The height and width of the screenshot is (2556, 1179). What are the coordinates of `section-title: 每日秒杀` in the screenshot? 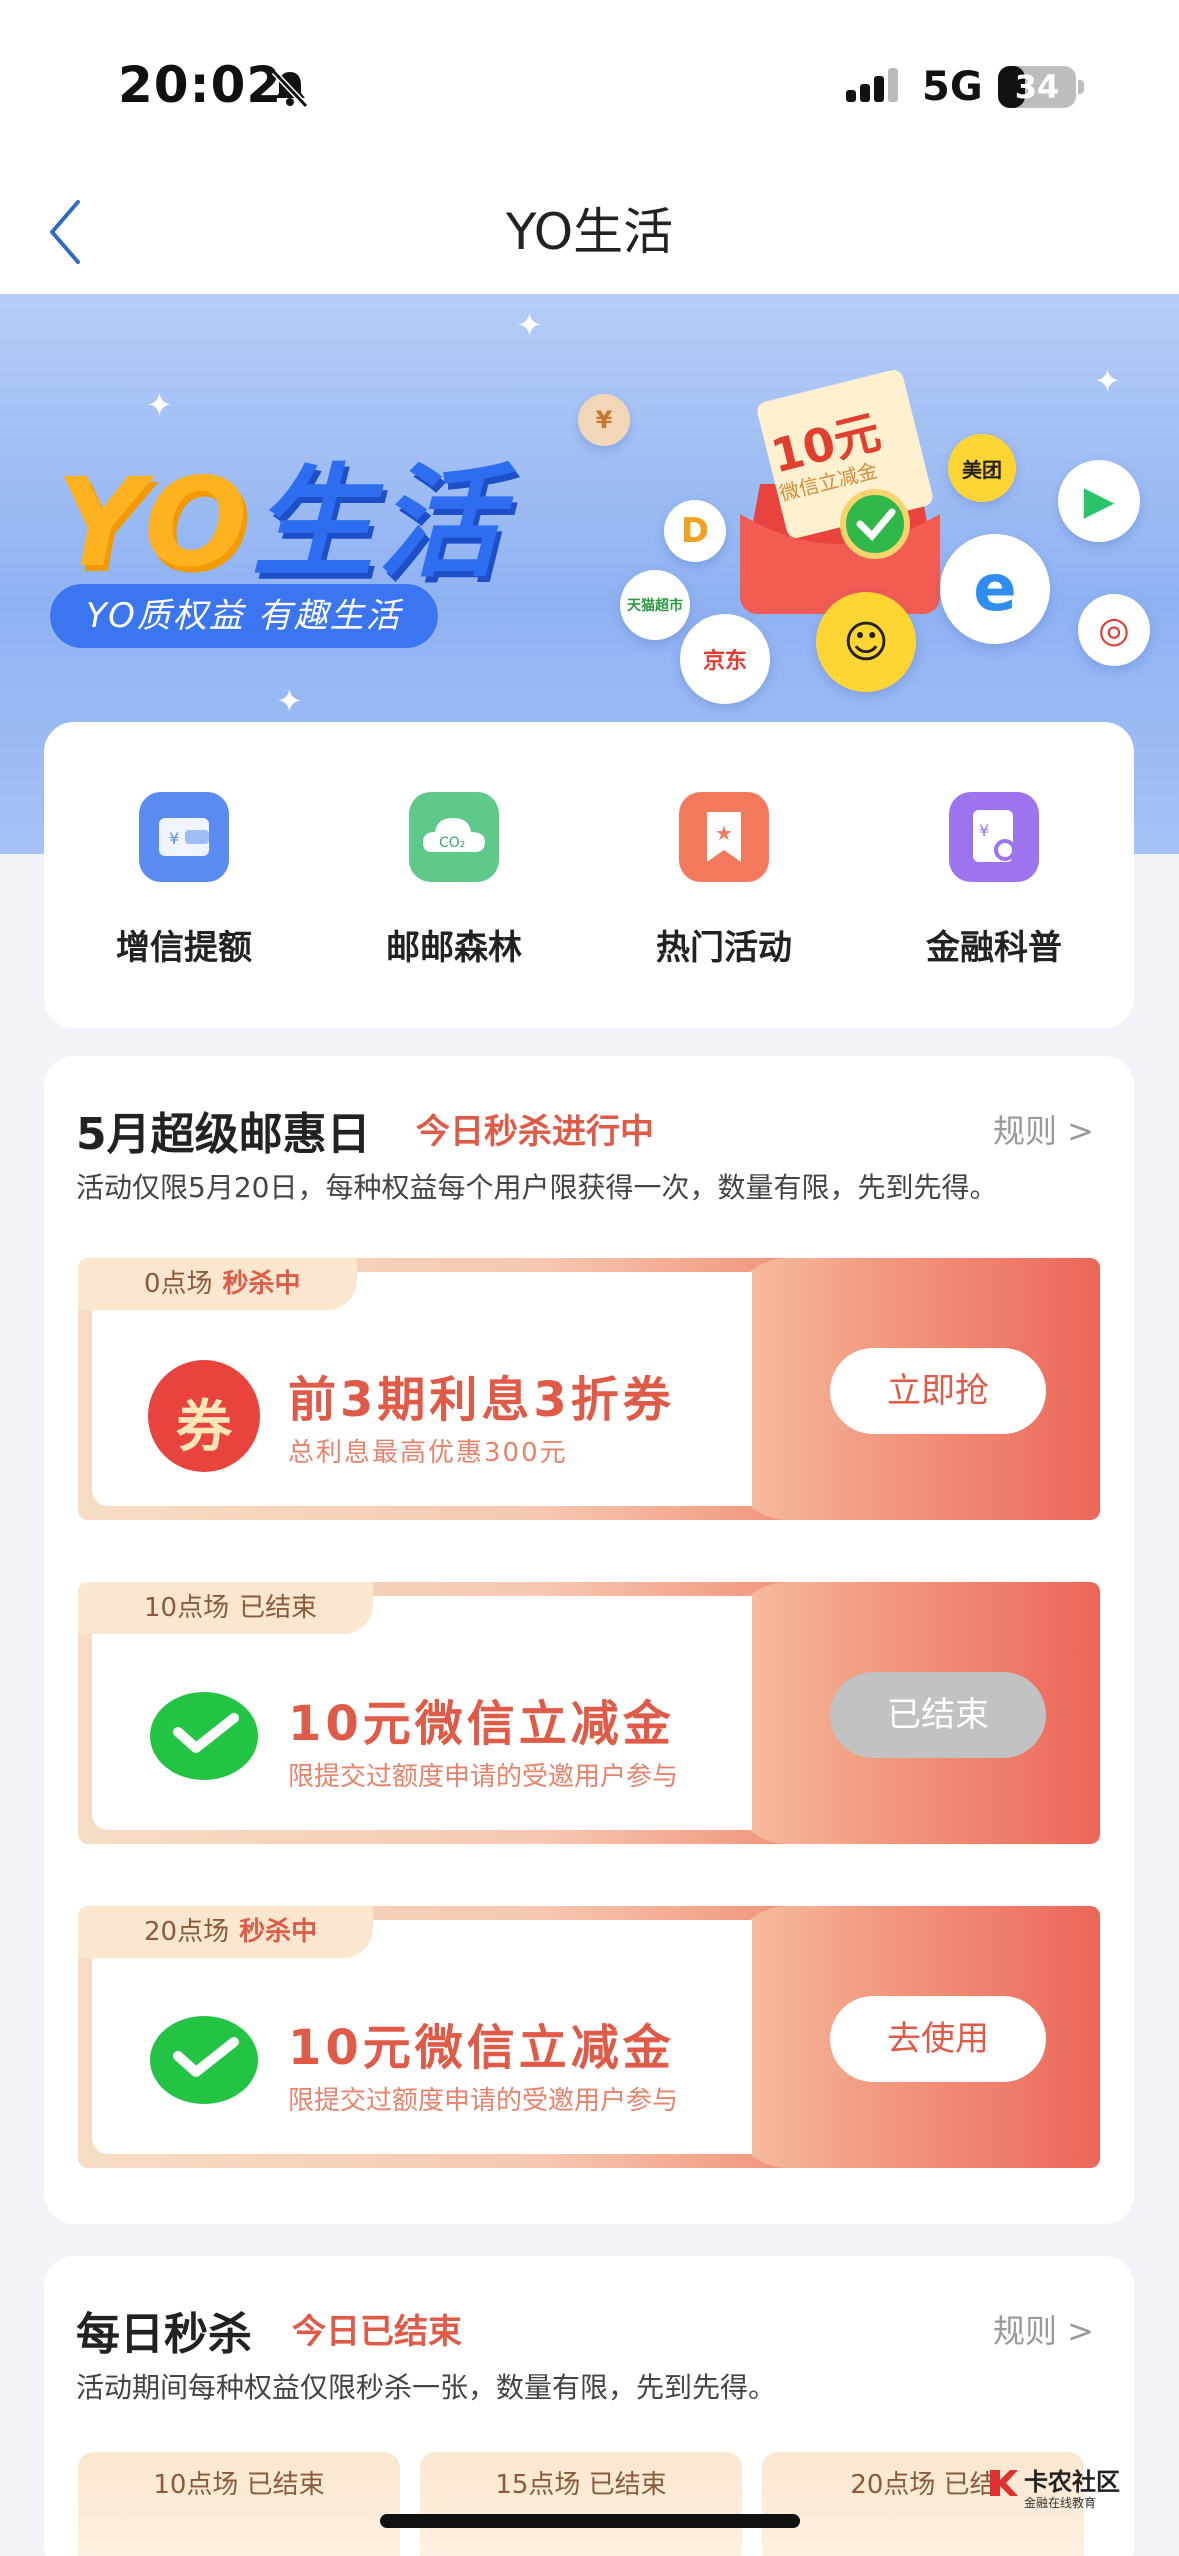 It's located at (164, 2334).